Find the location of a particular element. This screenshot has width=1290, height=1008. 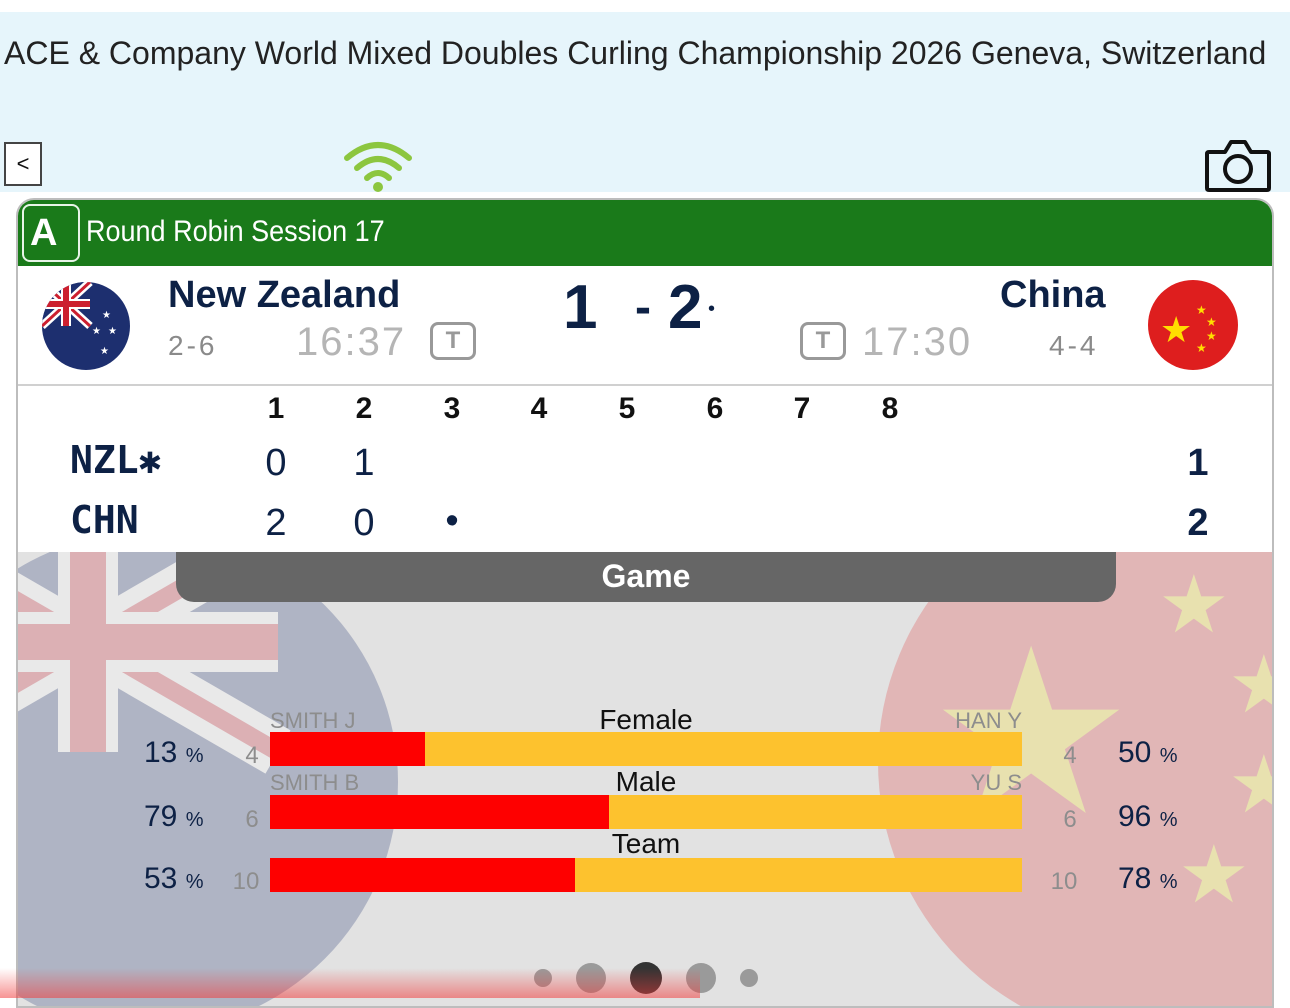

left-shot-count: 4 is located at coordinates (252, 755).